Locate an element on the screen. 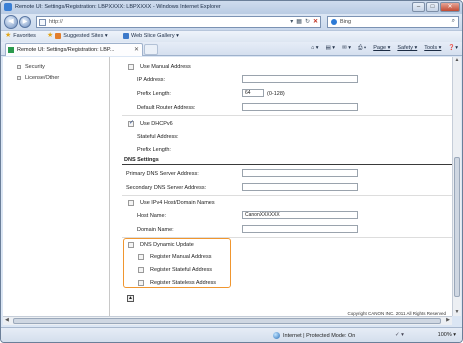 The height and width of the screenshot is (343, 463). domain-name-label: Domain Name: is located at coordinates (155, 229).